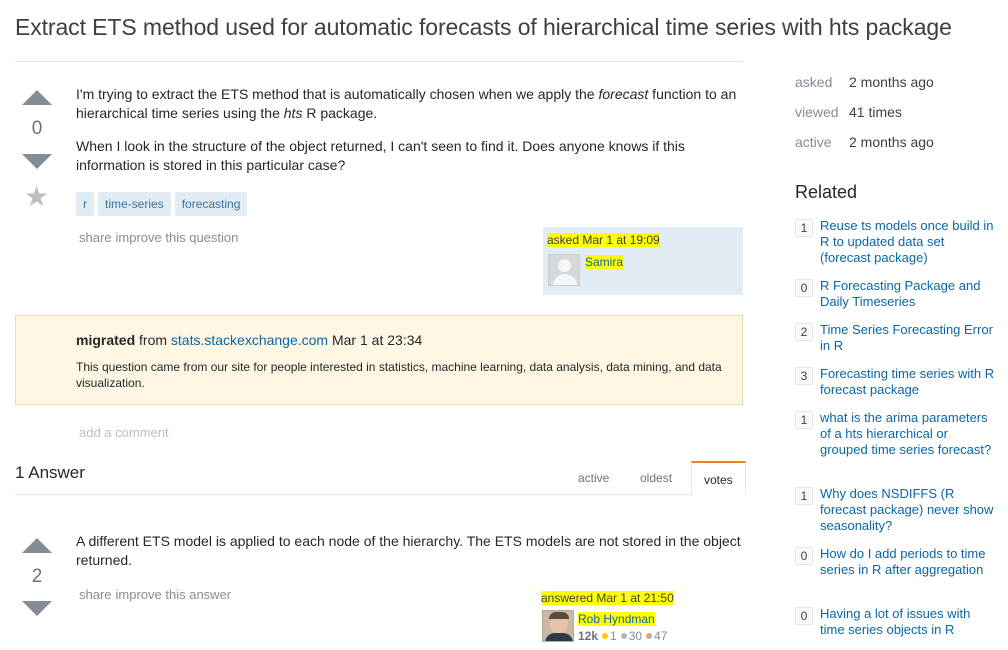 The width and height of the screenshot is (1008, 650). Describe the element at coordinates (661, 636) in the screenshot. I see `bronze-badge-count: 47` at that location.